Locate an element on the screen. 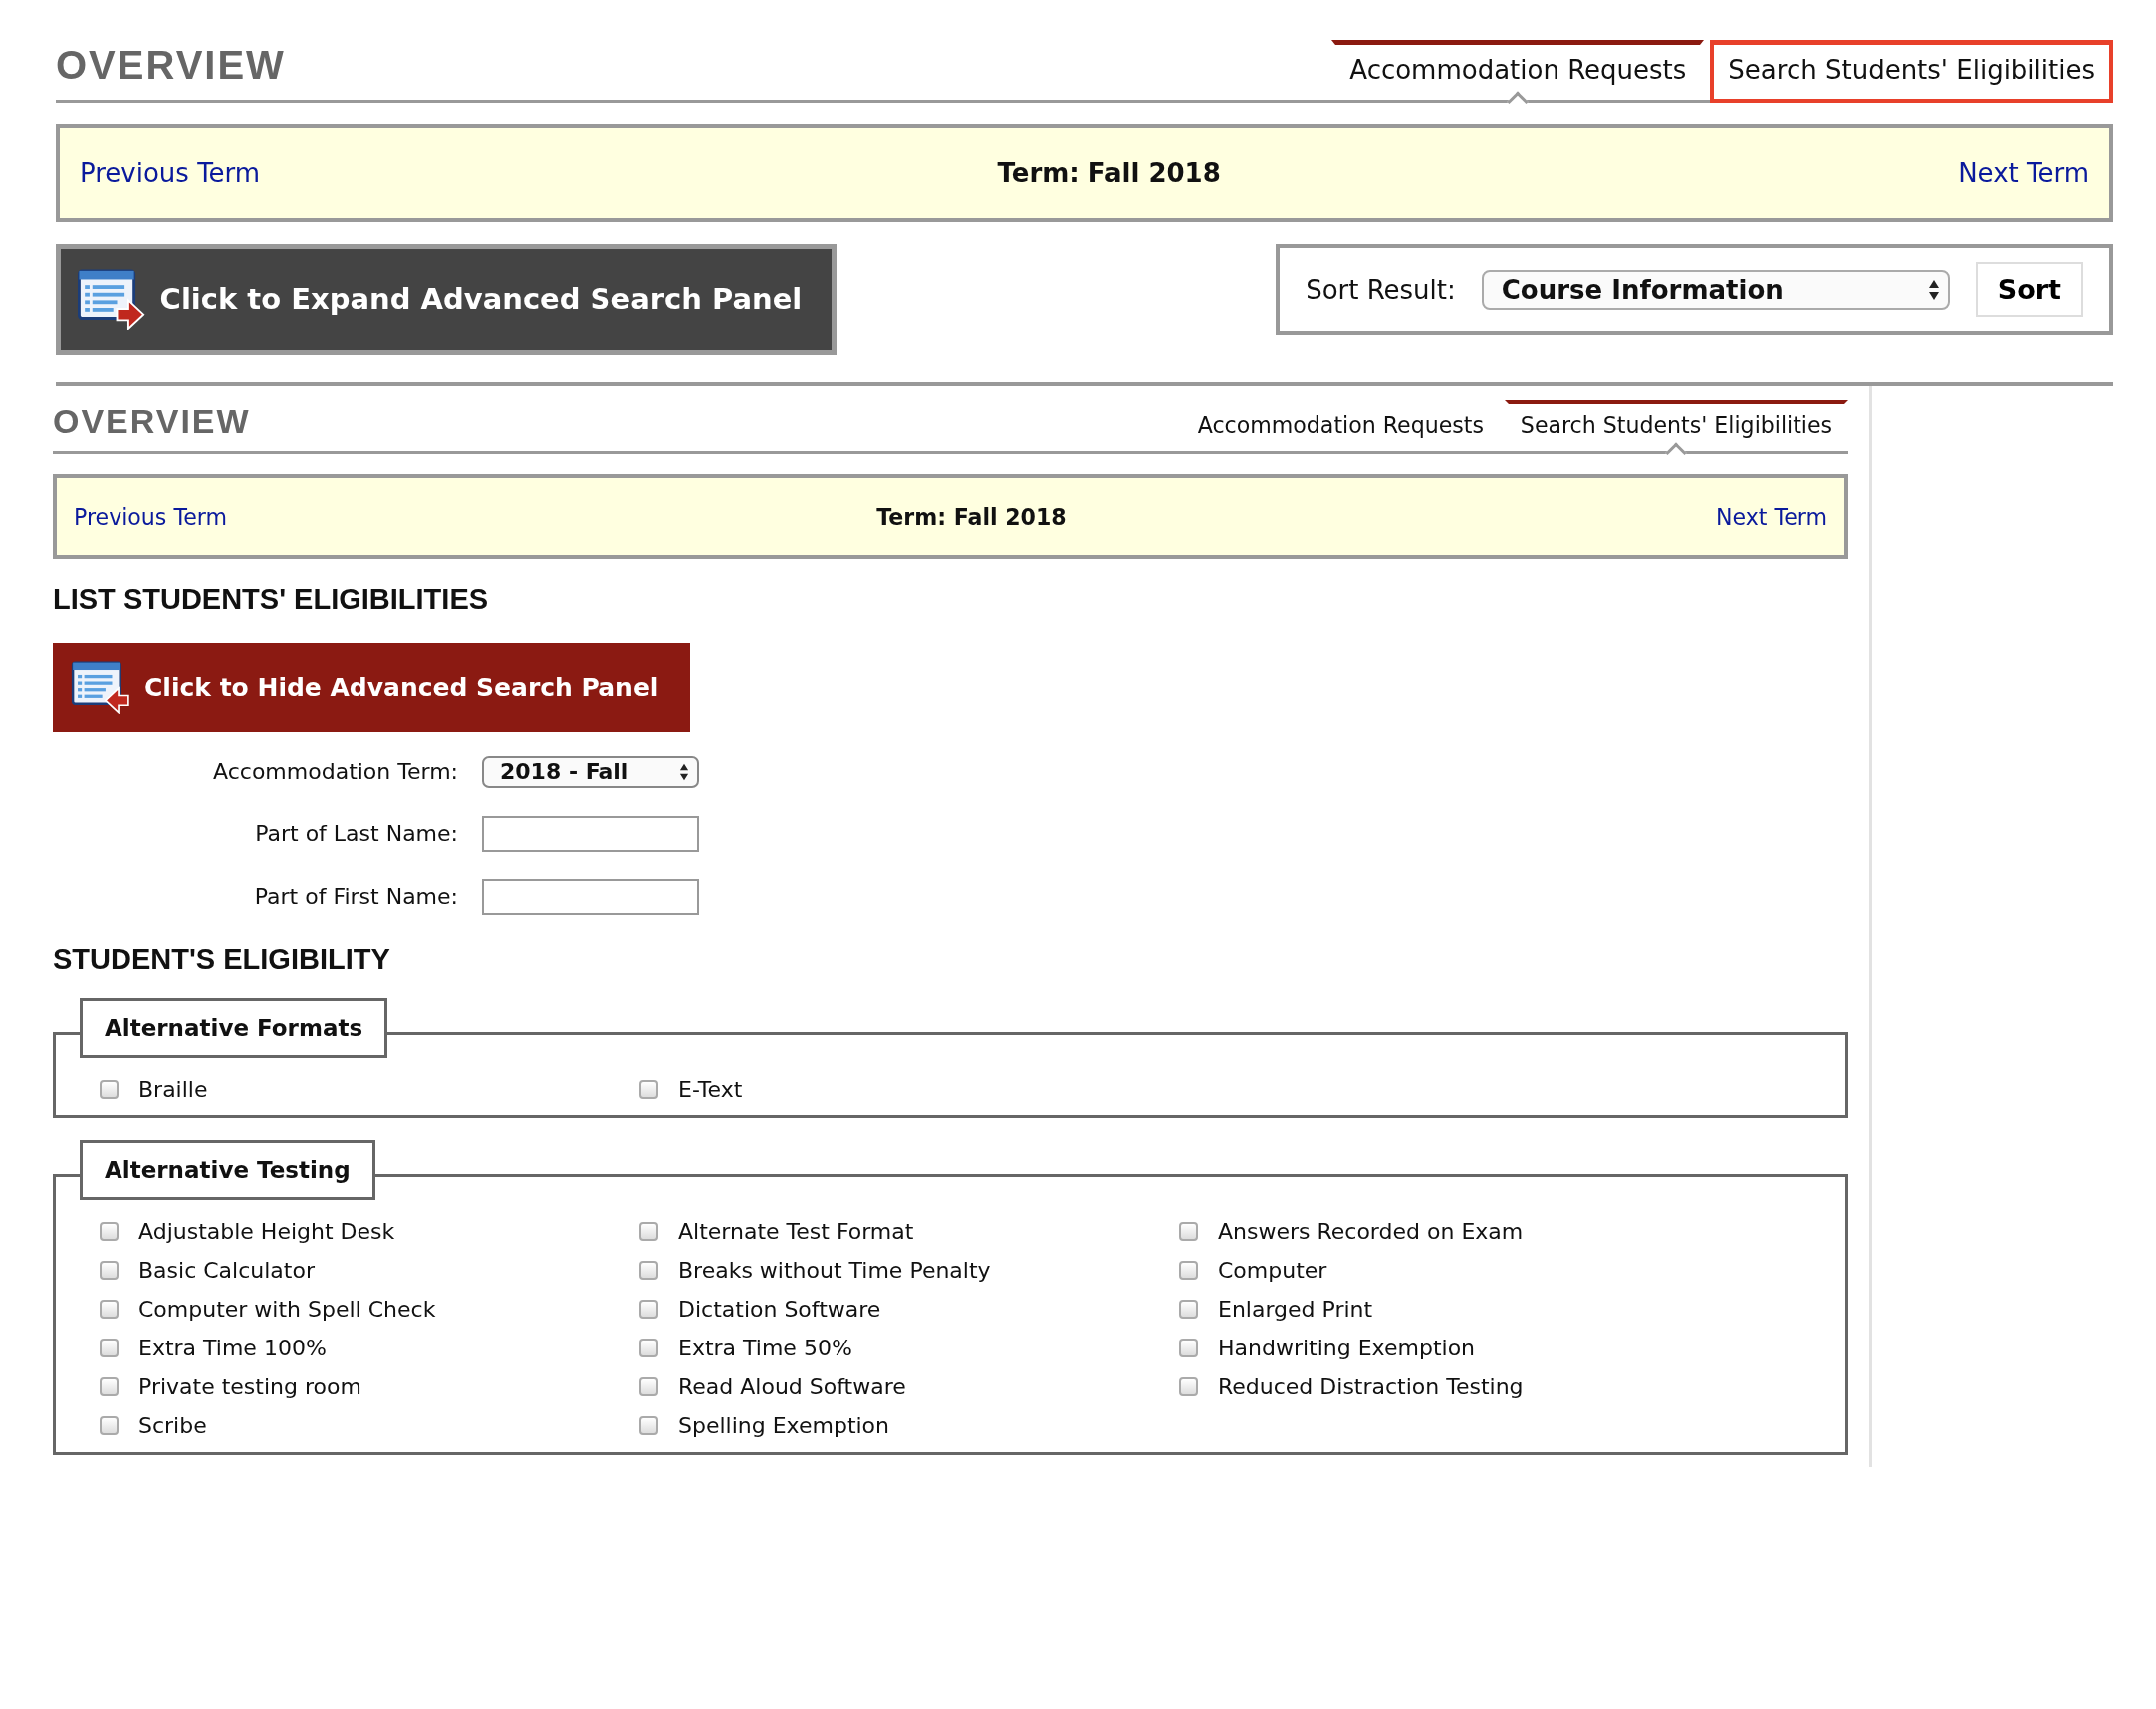 This screenshot has width=2156, height=1709. checkbox-label: Read Aloud Software is located at coordinates (792, 1386).